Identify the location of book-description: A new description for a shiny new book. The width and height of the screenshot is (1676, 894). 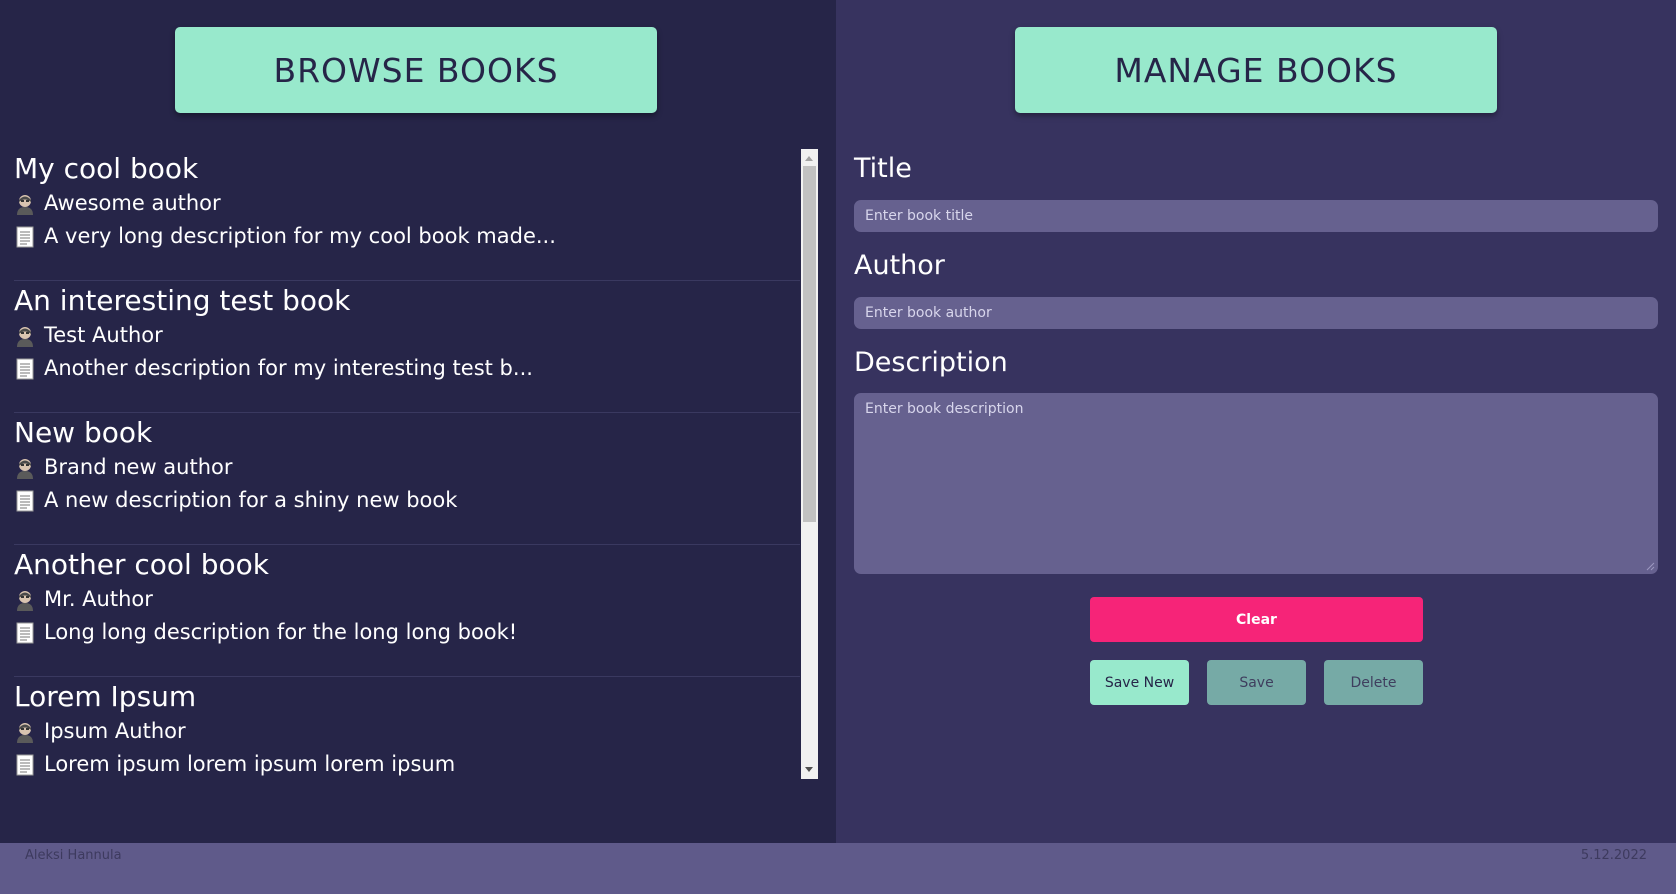
(251, 500).